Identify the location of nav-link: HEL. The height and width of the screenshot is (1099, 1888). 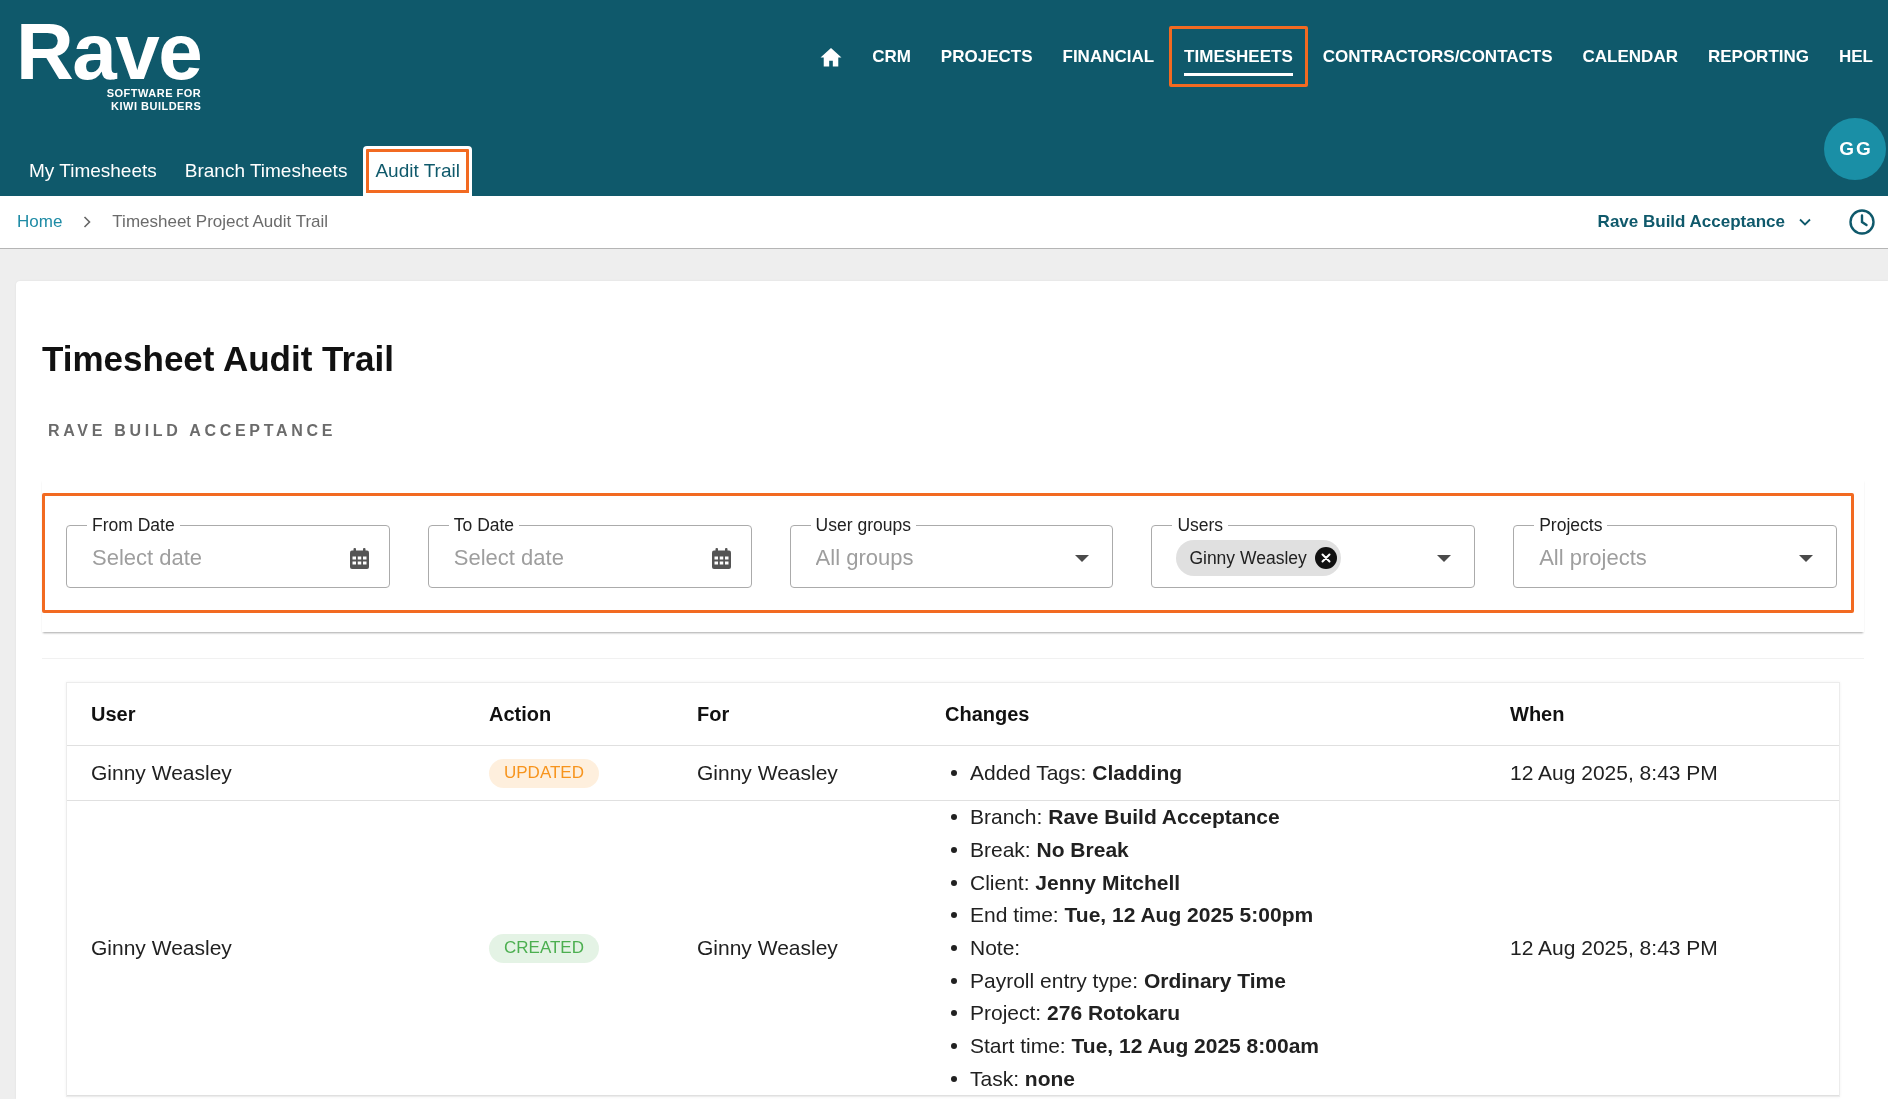
(1856, 56).